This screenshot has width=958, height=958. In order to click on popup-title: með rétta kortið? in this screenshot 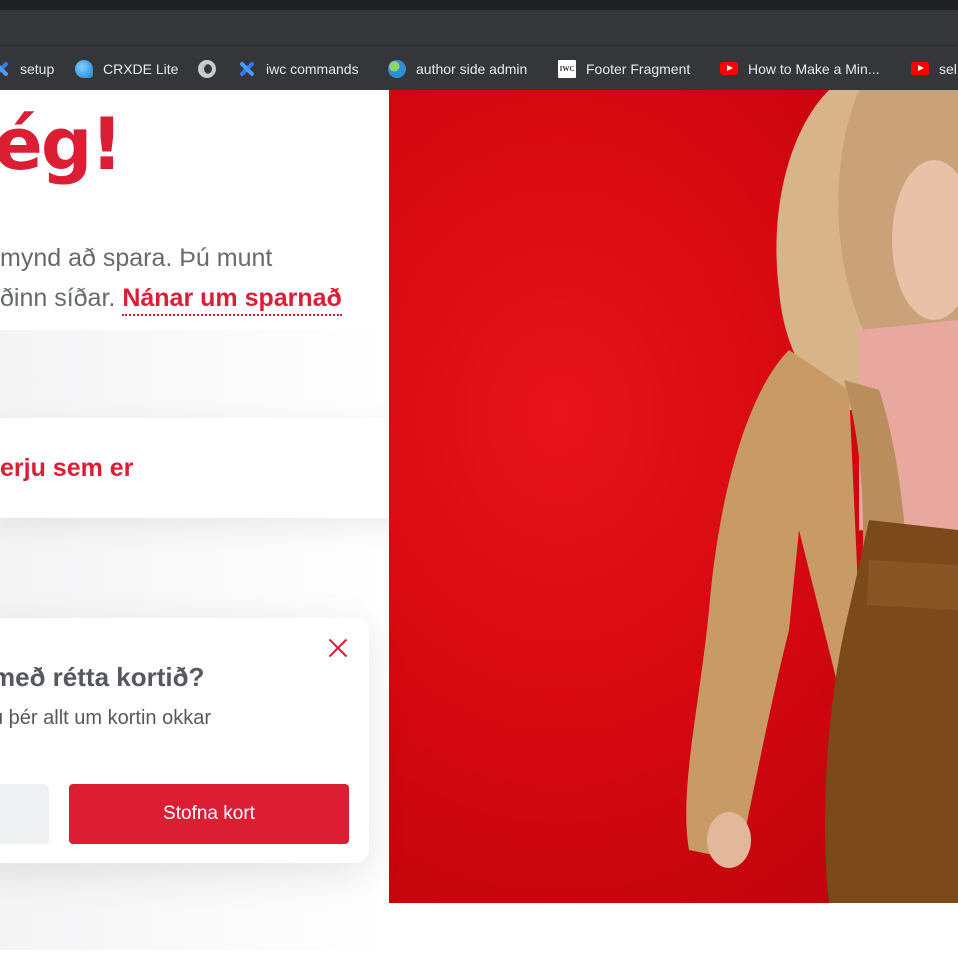, I will do `click(102, 677)`.